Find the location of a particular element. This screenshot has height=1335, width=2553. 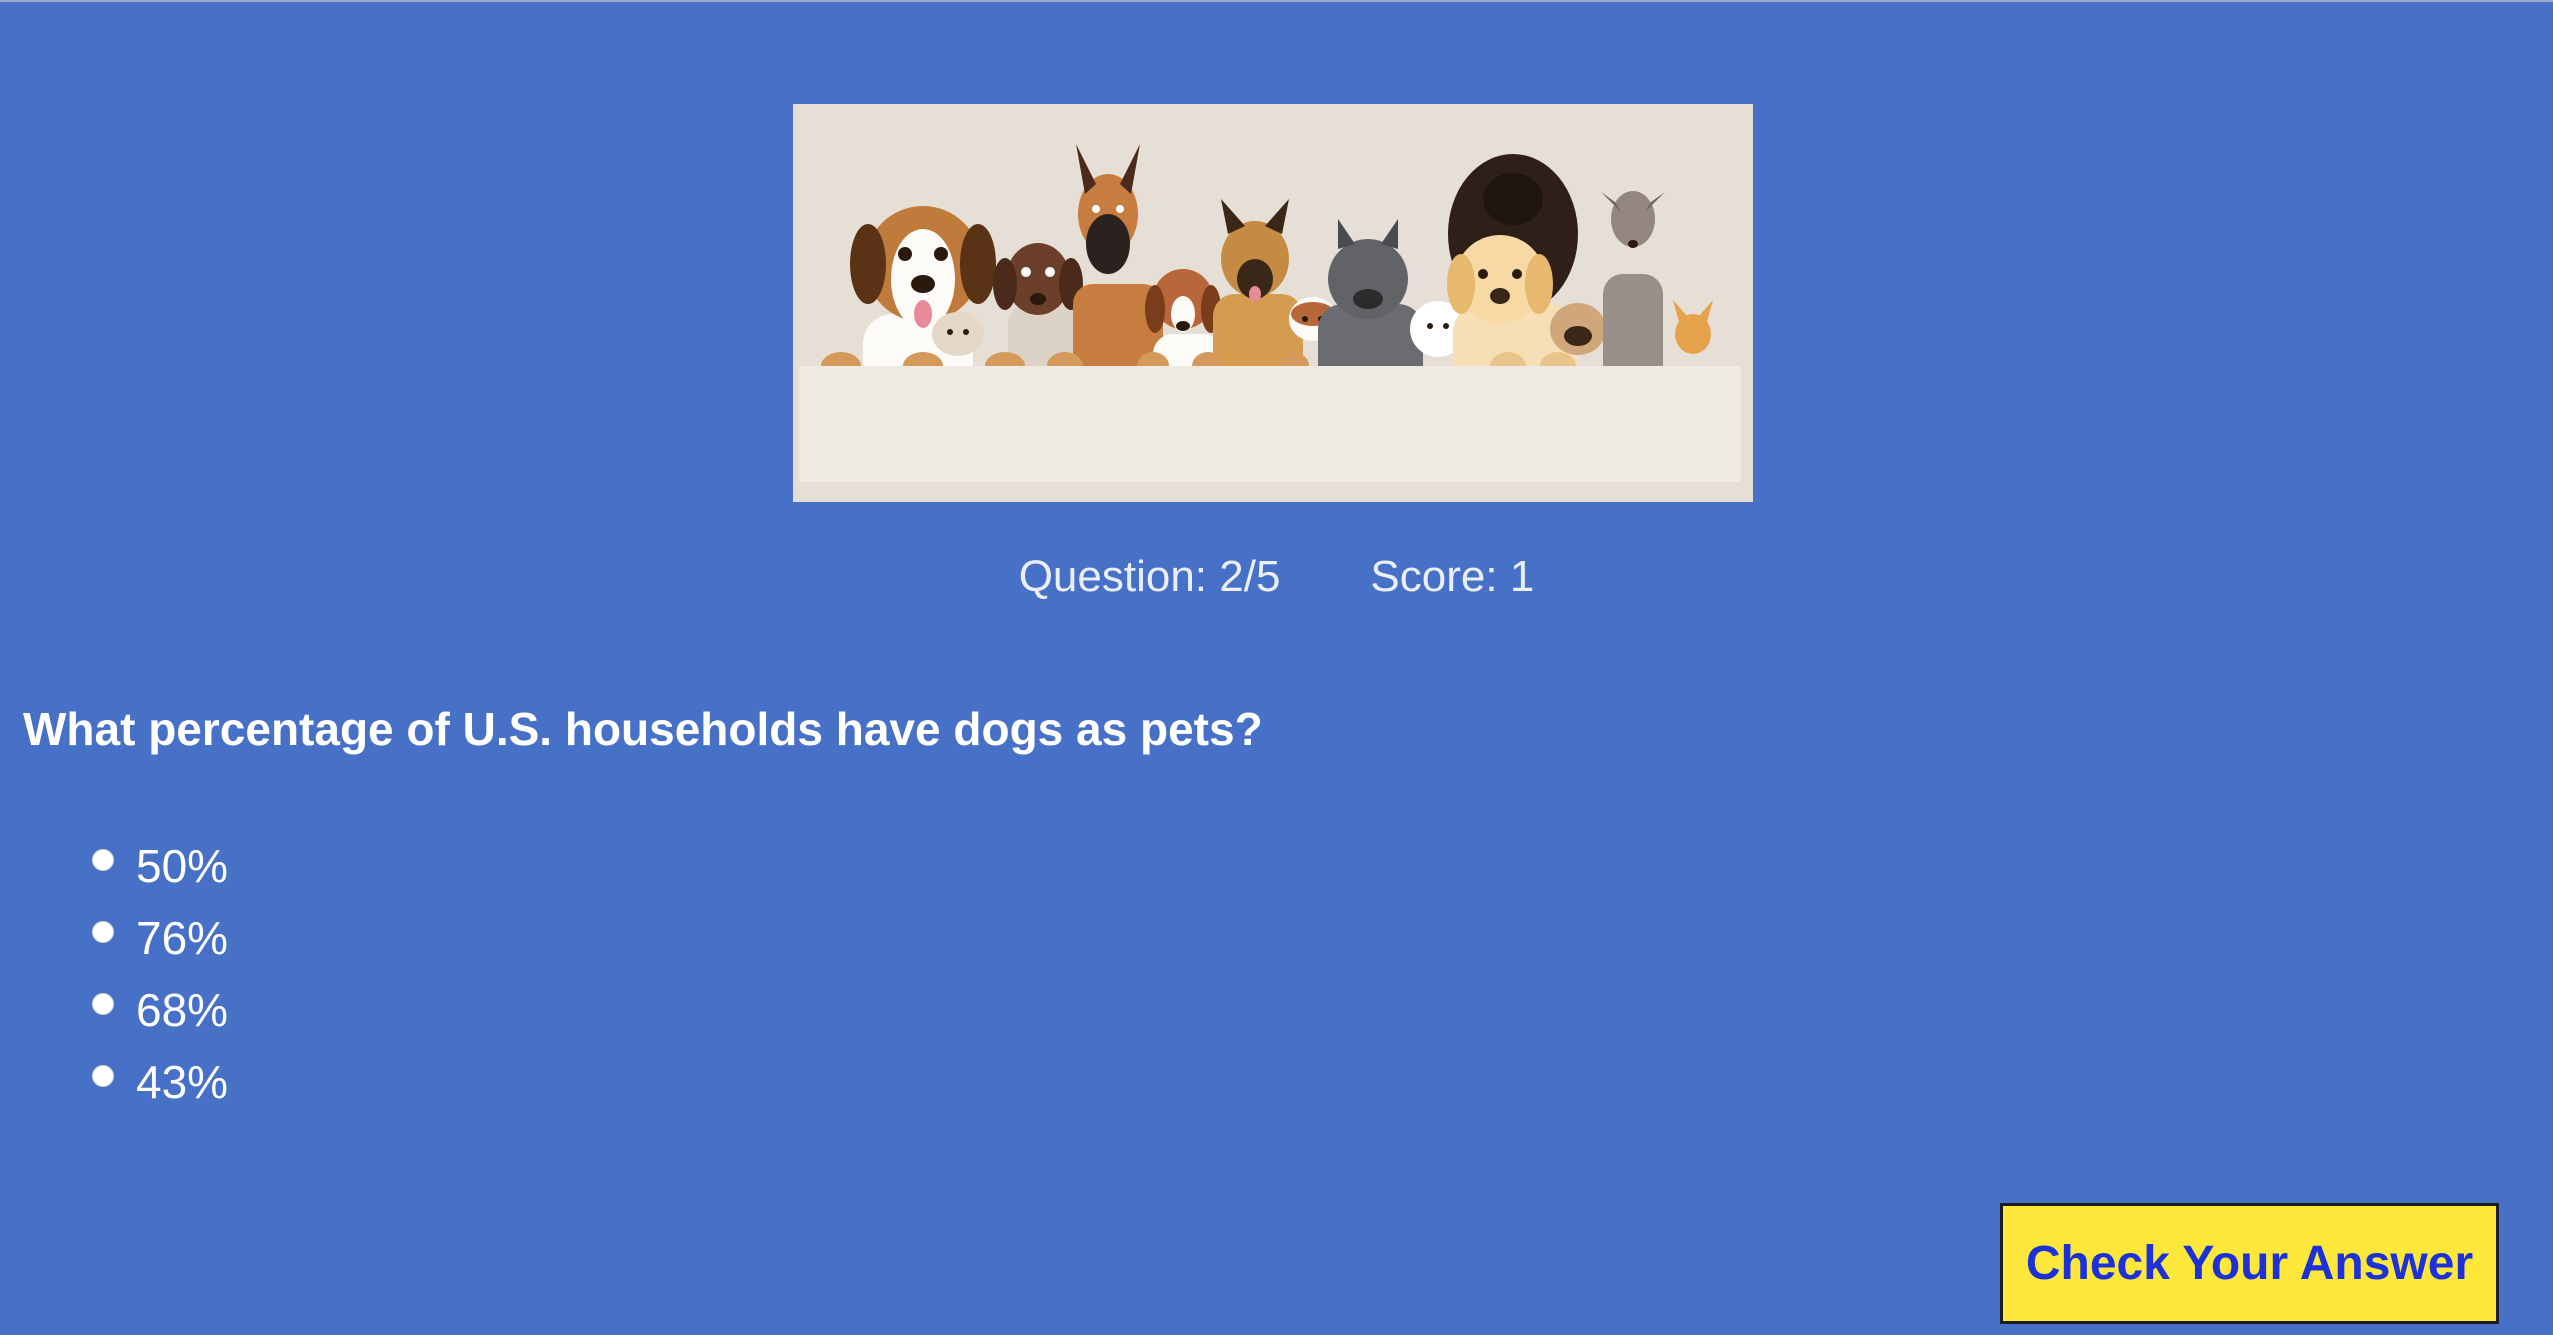

dog-pug is located at coordinates (1578, 329).